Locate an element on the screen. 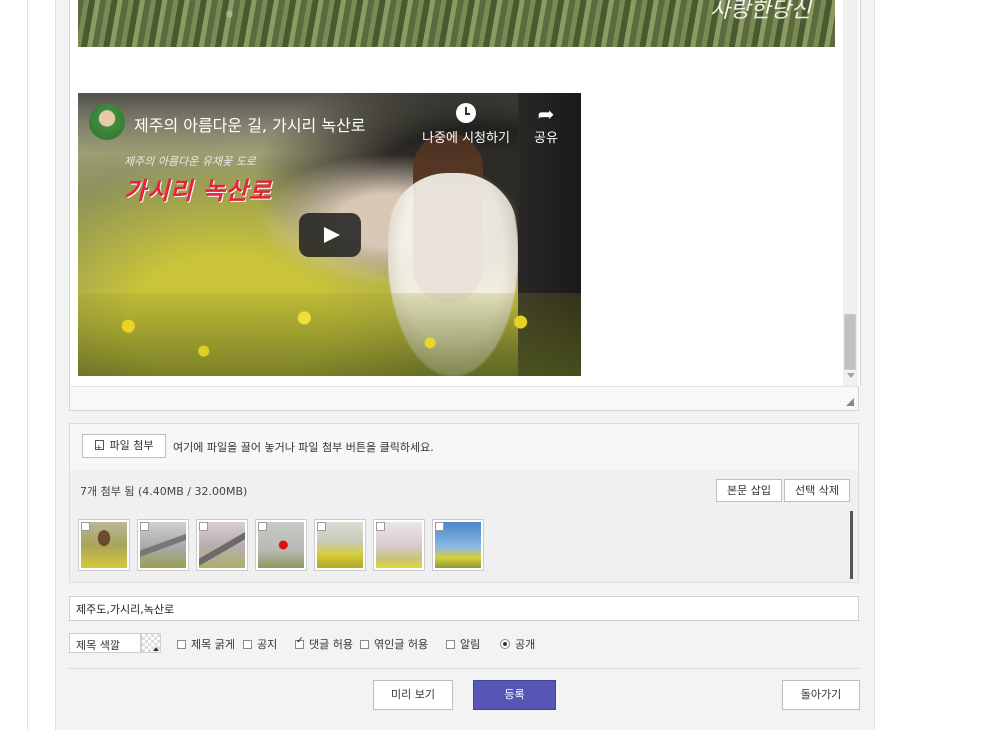 The image size is (991, 730). video-overlay-title: 가시리 녹산로 is located at coordinates (198, 191).